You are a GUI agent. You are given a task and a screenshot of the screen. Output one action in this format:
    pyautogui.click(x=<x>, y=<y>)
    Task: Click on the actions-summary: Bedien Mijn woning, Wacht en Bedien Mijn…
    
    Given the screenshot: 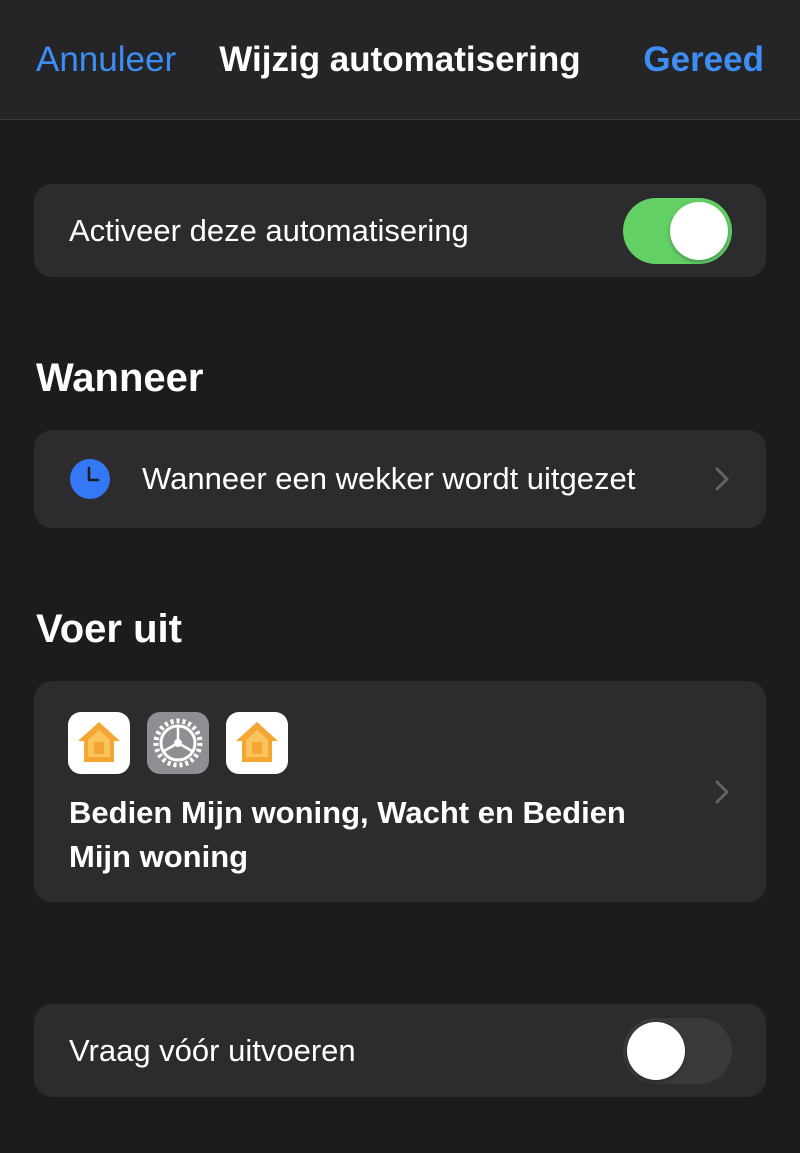 What is the action you would take?
    pyautogui.click(x=347, y=834)
    